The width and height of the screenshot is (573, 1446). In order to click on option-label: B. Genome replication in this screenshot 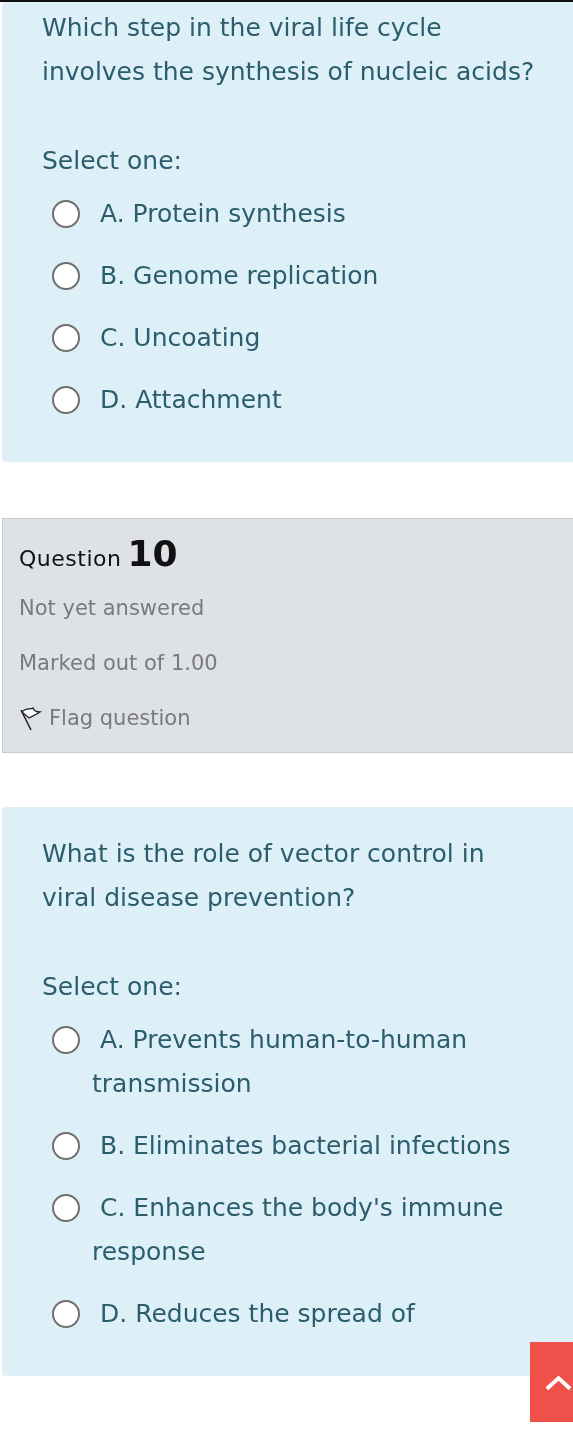, I will do `click(304, 276)`.